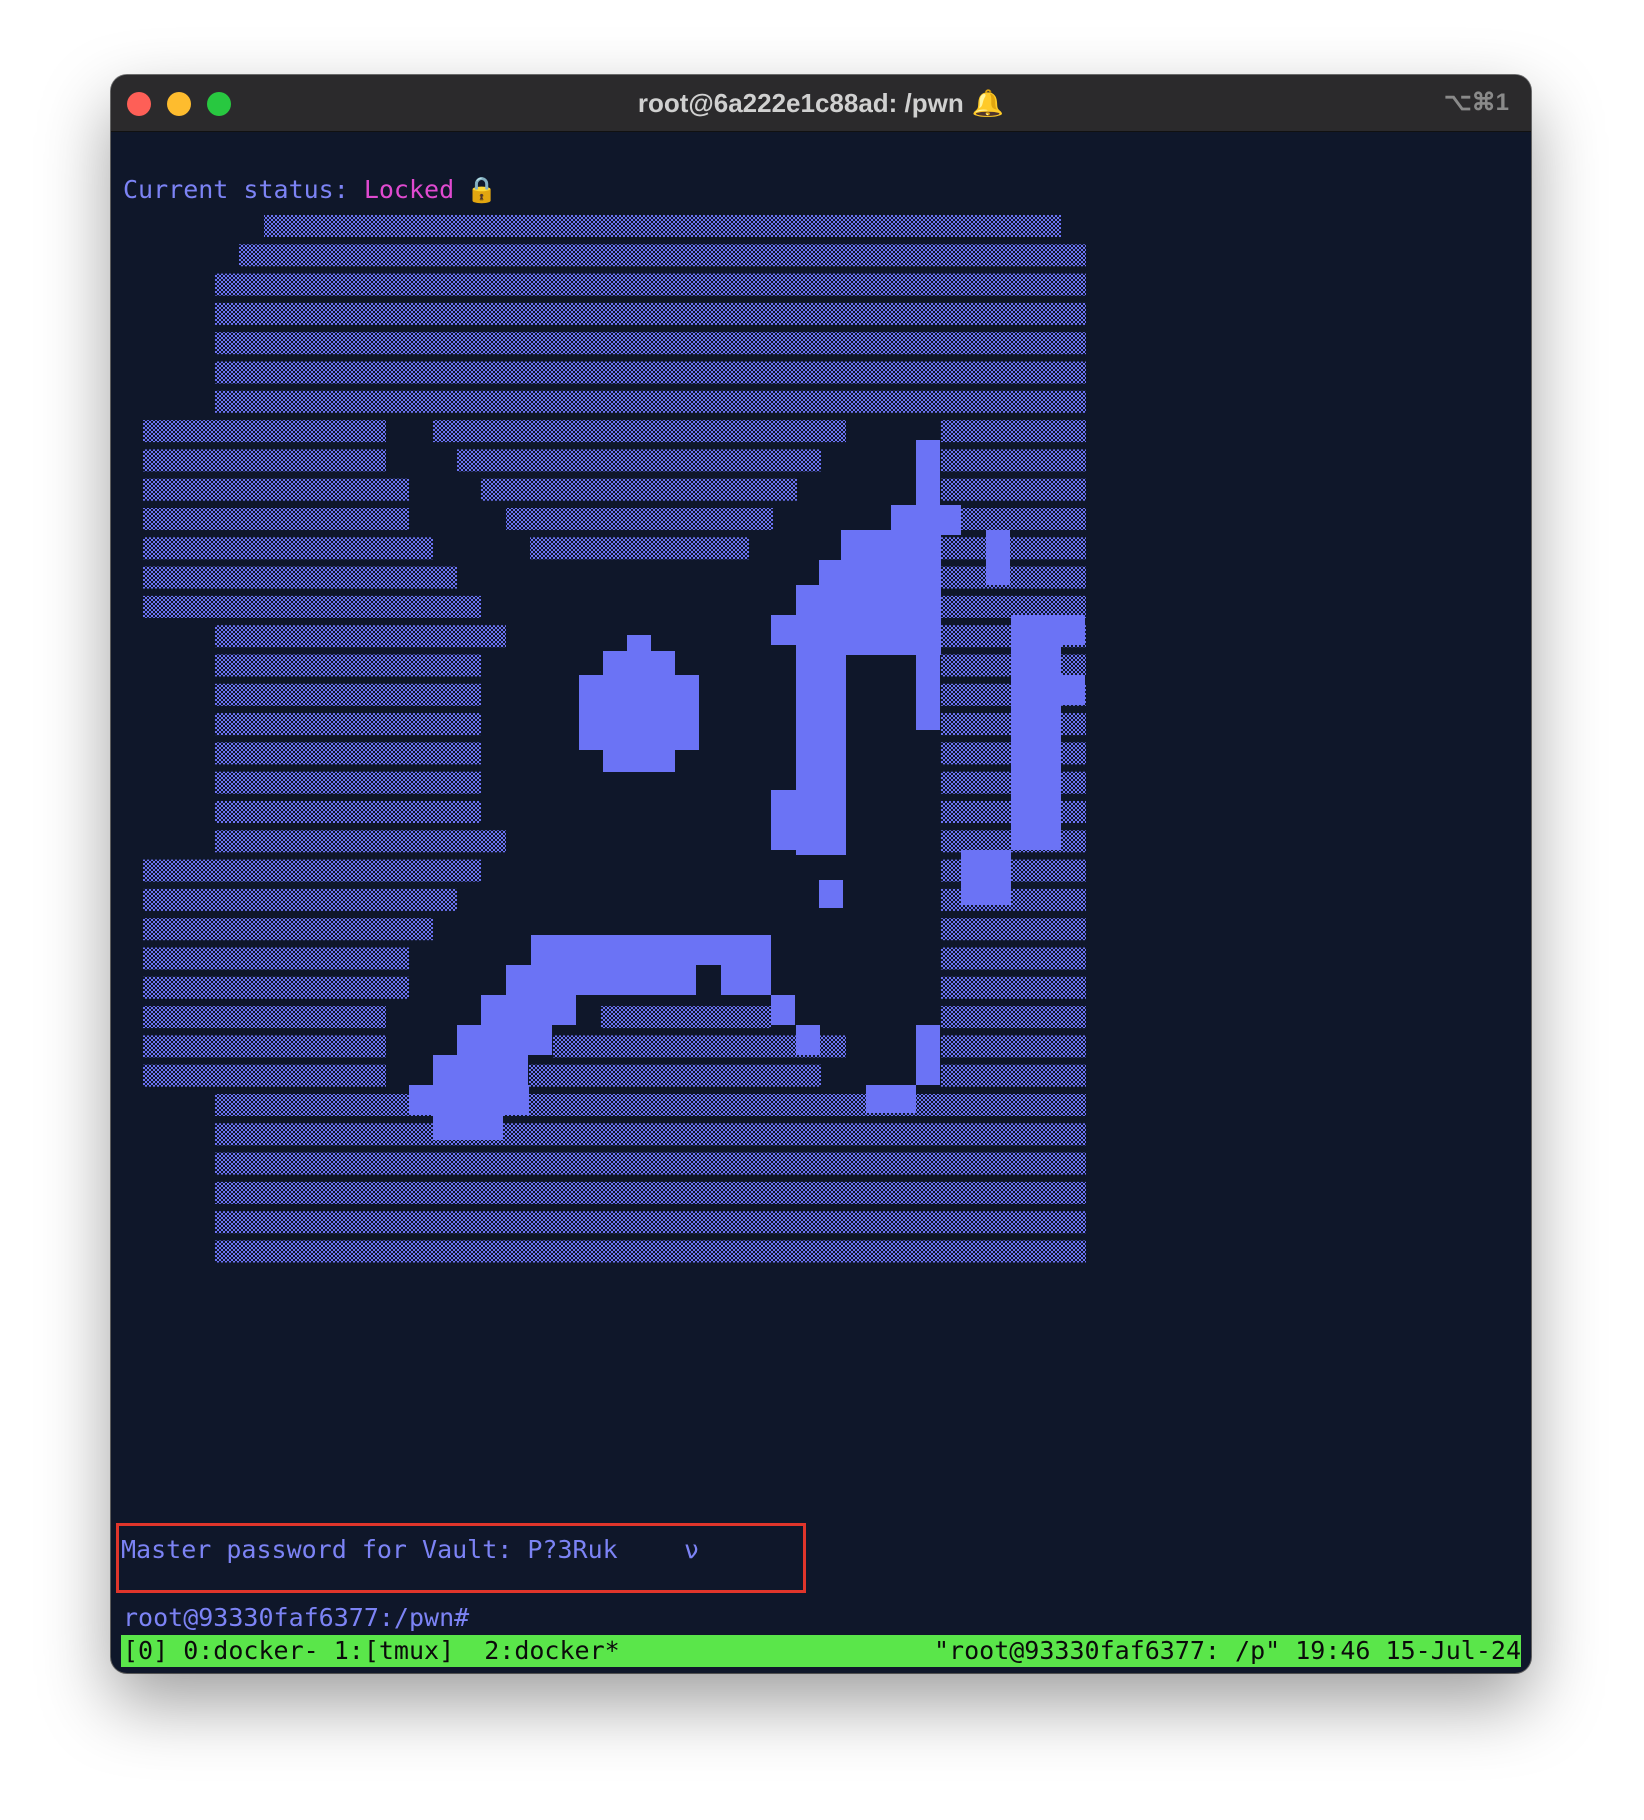 The height and width of the screenshot is (1820, 1644). What do you see at coordinates (1227, 1650) in the screenshot?
I see `tmux-info: "root@93330faf6377: /p" 19:46 15-Jul-24` at bounding box center [1227, 1650].